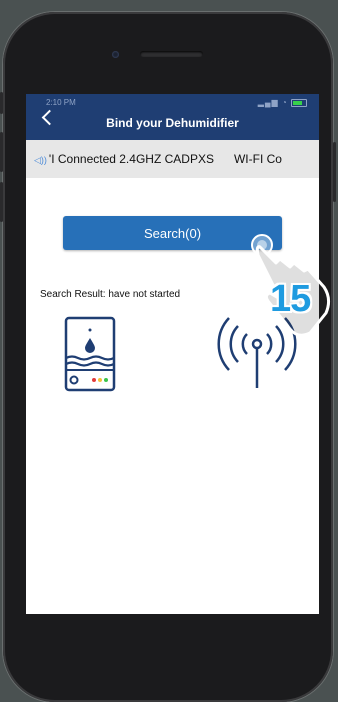 The width and height of the screenshot is (338, 702). Describe the element at coordinates (61, 102) in the screenshot. I see `status-time: 2:10 PM` at that location.